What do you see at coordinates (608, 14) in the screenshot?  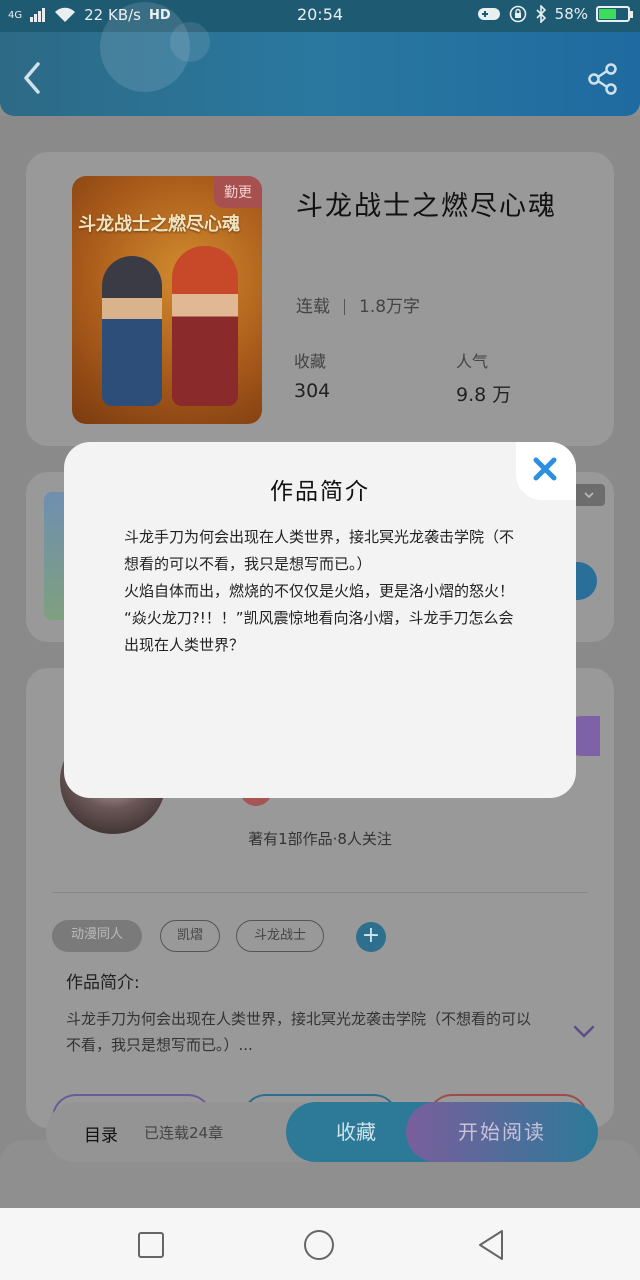 I see `battery-fill` at bounding box center [608, 14].